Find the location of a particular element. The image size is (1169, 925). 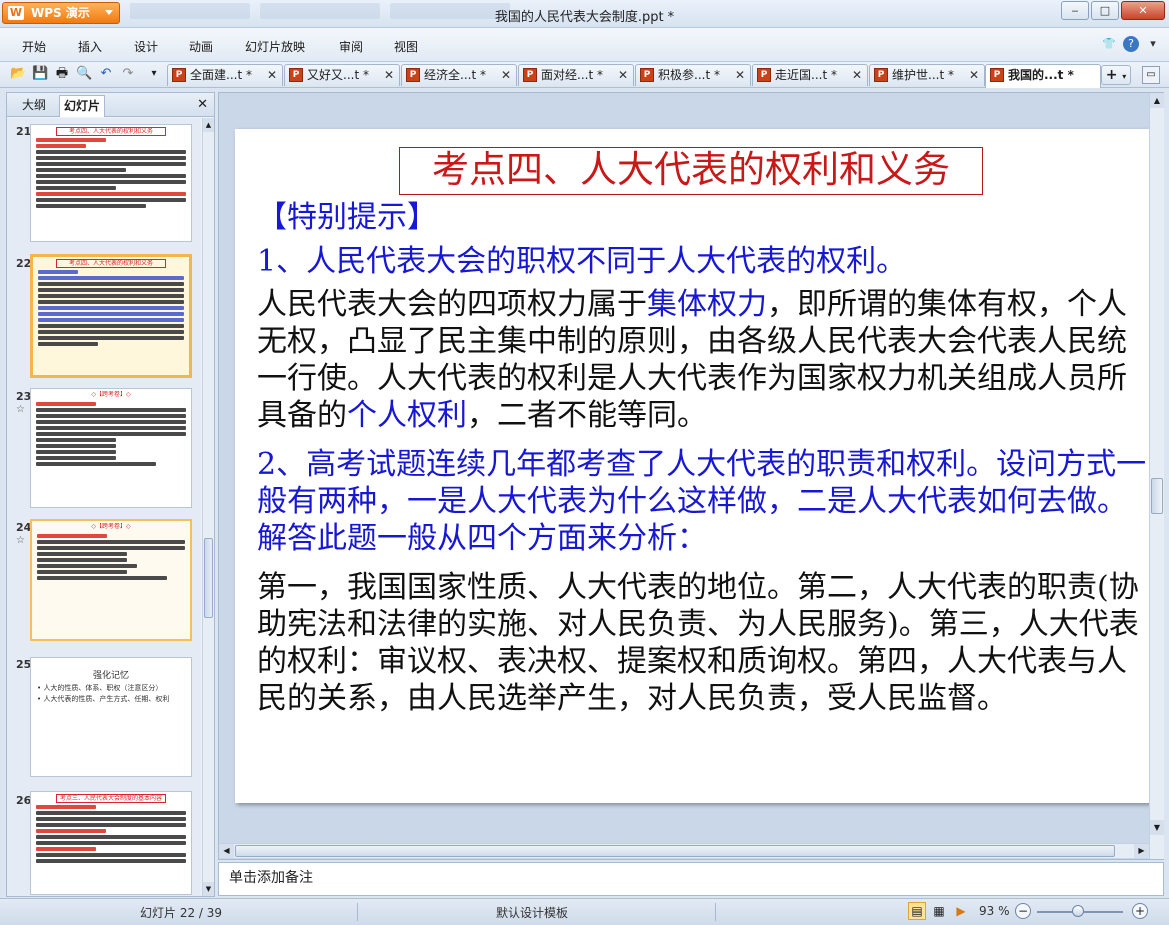

save-icon: 💾 is located at coordinates (40, 74).